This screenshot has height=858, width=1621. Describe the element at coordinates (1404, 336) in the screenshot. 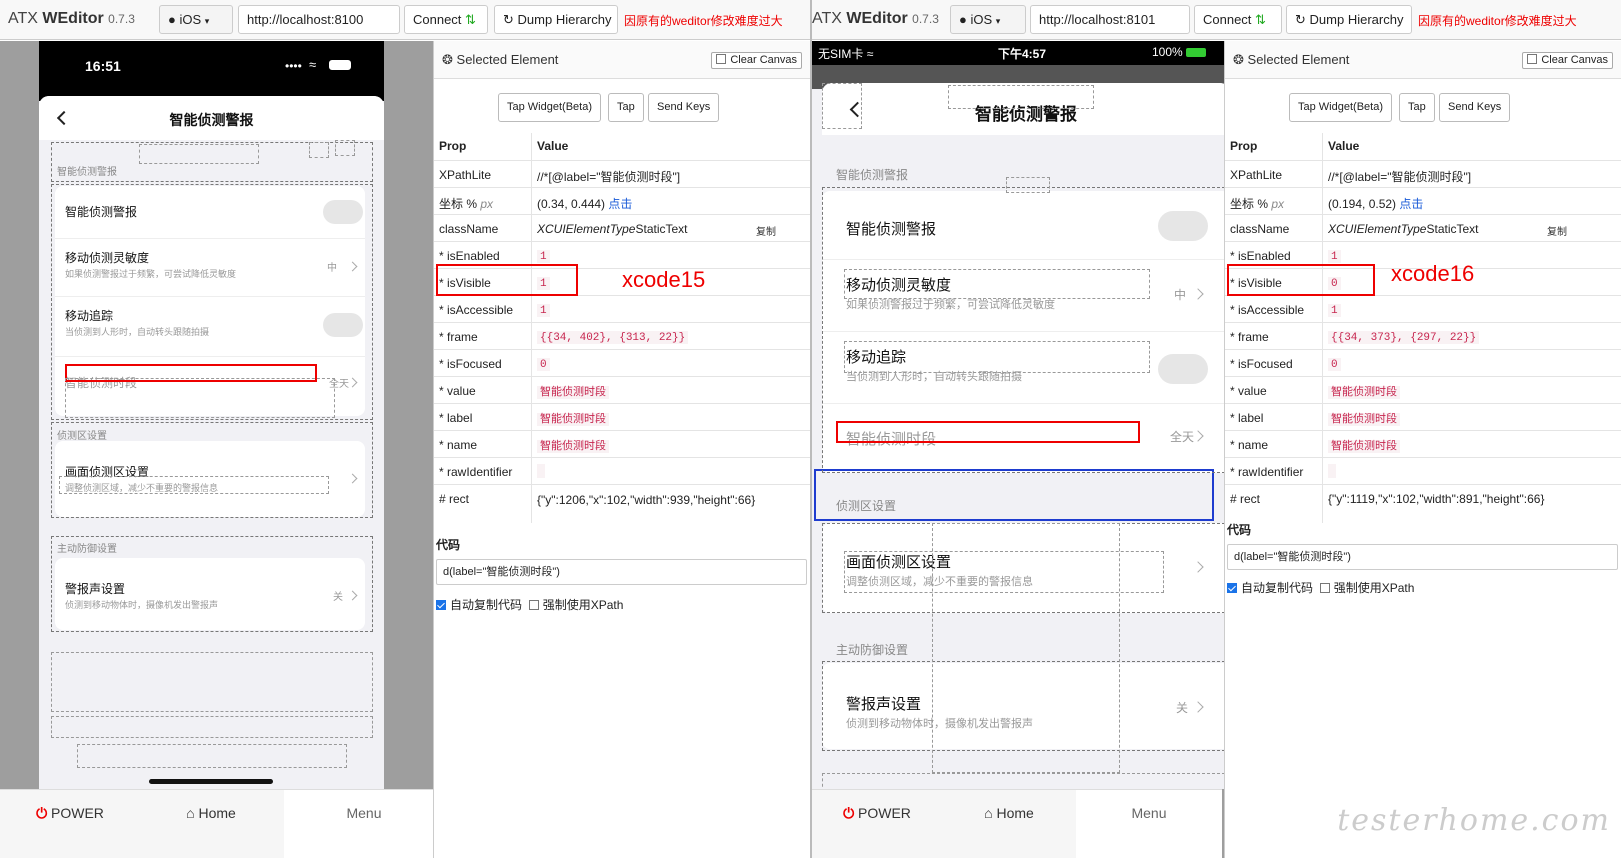

I see `prop-value: {{34, 373}, {297, 22}}` at that location.